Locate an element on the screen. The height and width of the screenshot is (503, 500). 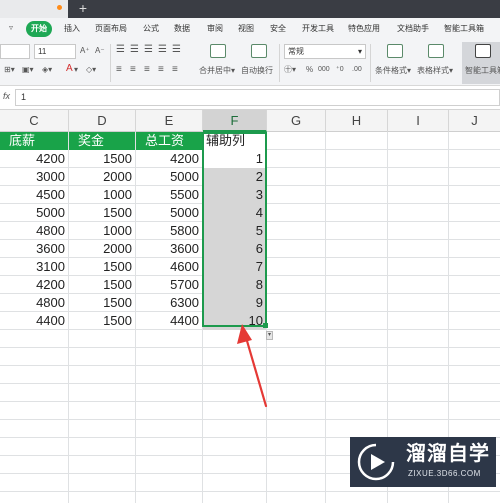
fill-effect-icon: ▣▾ is located at coordinates (28, 70).